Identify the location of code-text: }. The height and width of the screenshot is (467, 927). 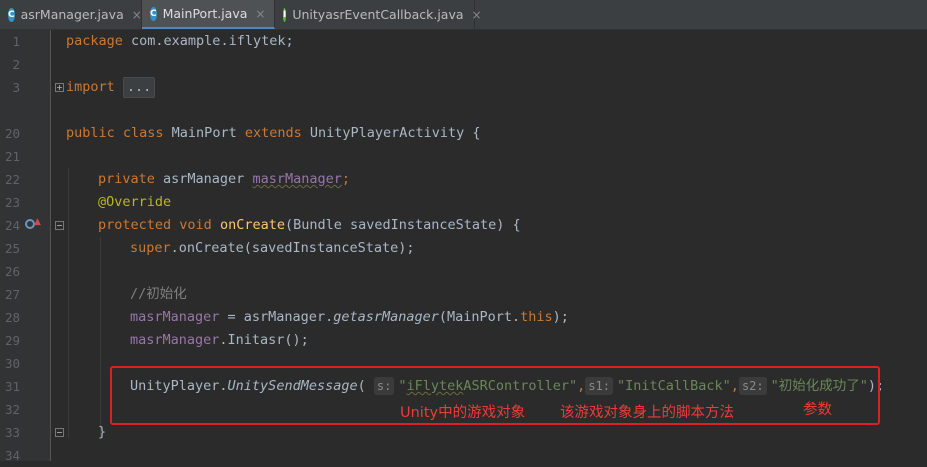
(102, 432).